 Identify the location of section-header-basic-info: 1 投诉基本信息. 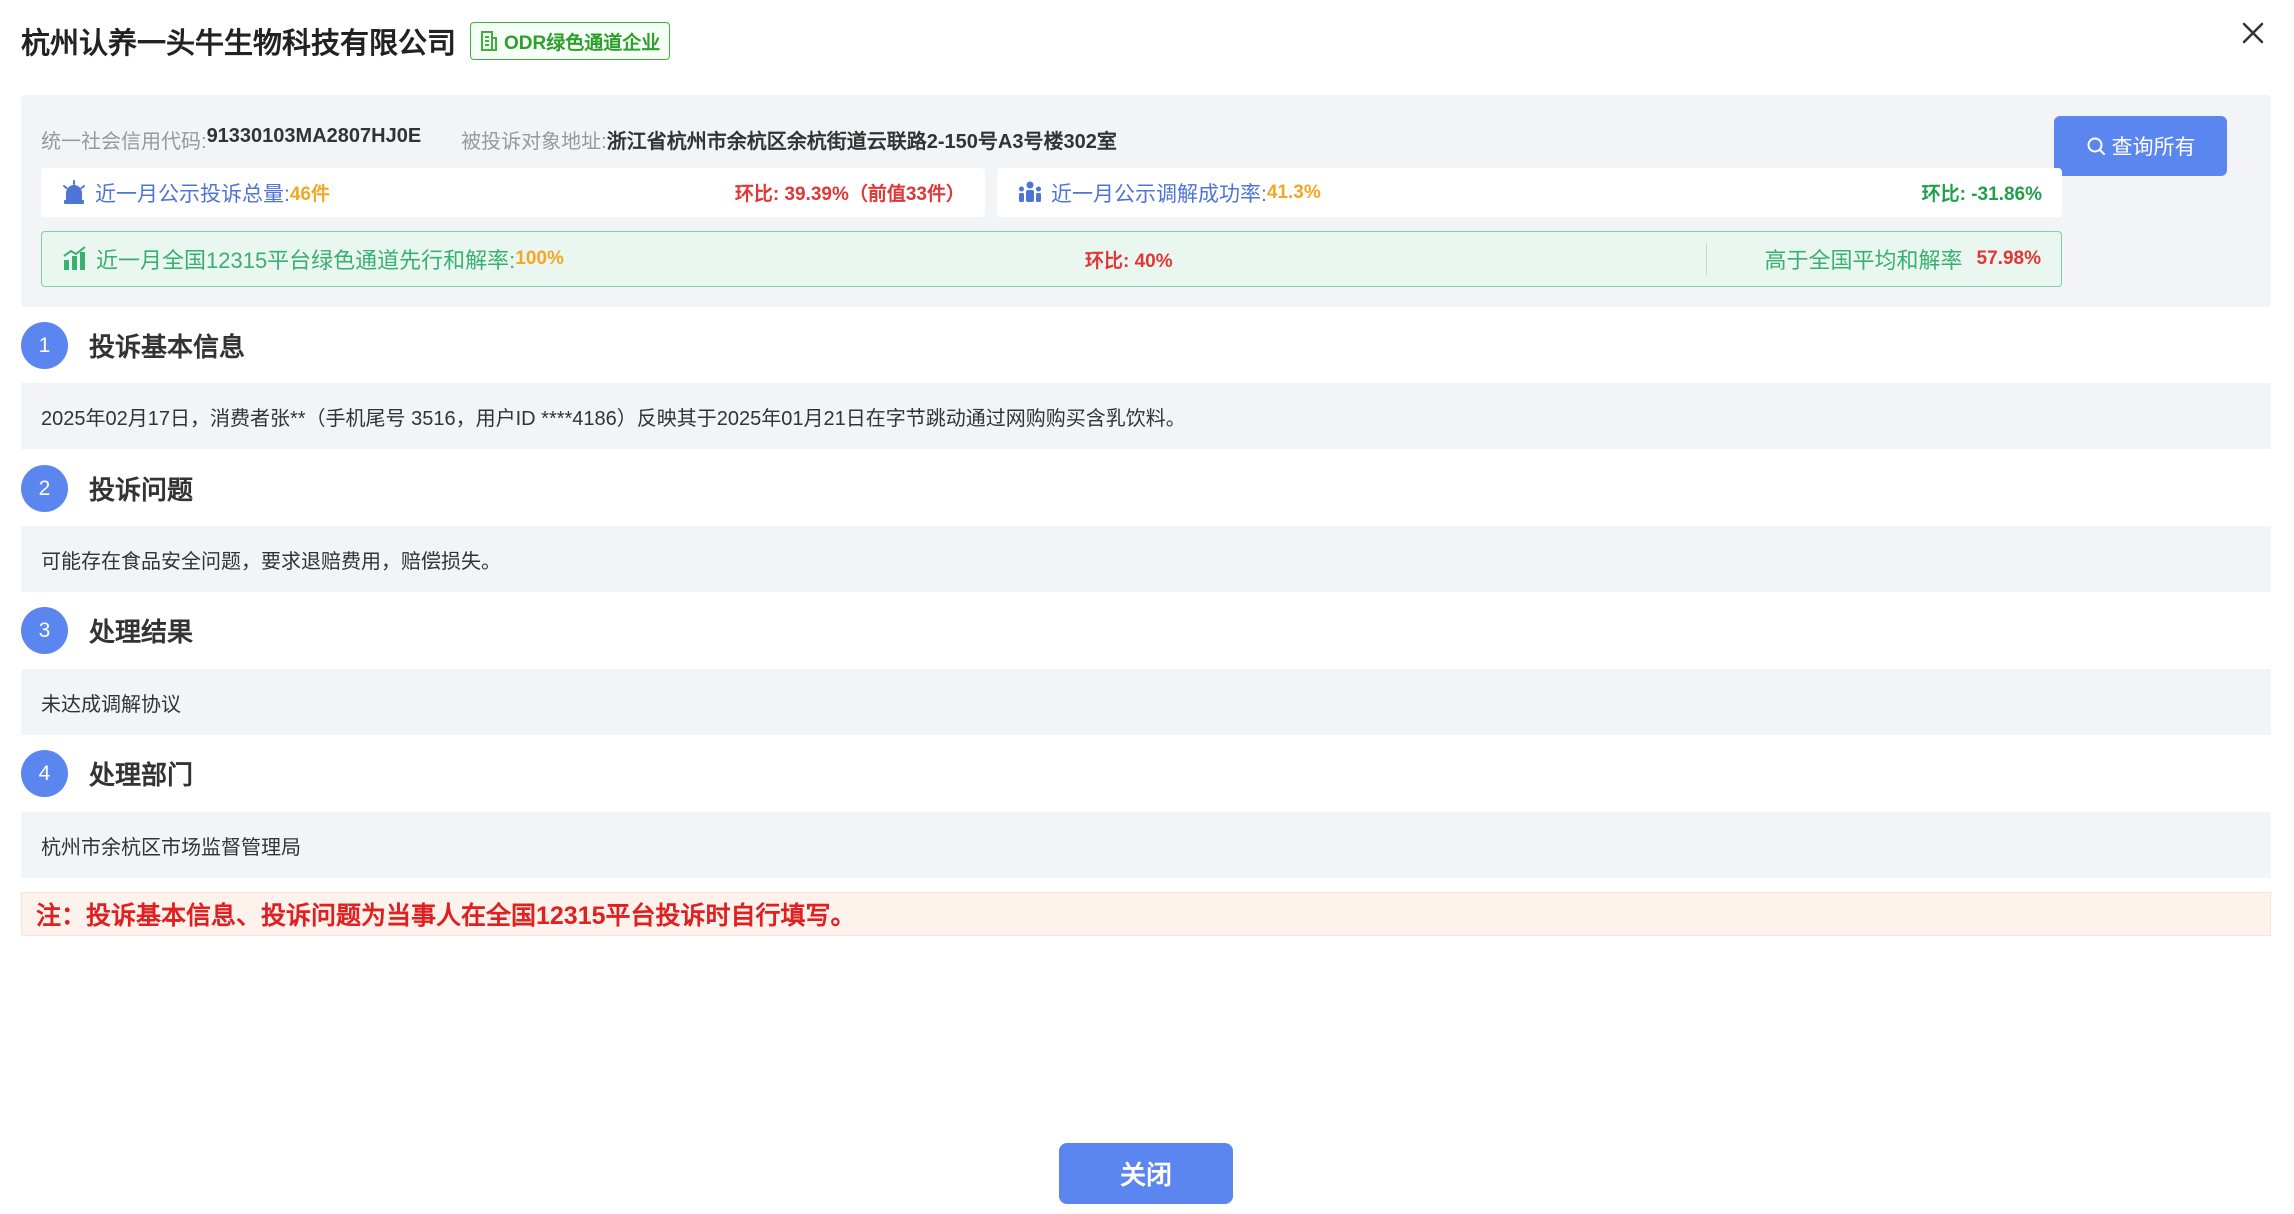
(133, 345).